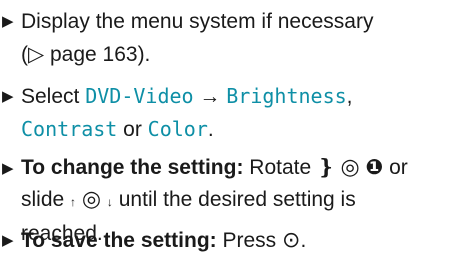 The image size is (449, 257). Describe the element at coordinates (349, 96) in the screenshot. I see `comma: ,` at that location.